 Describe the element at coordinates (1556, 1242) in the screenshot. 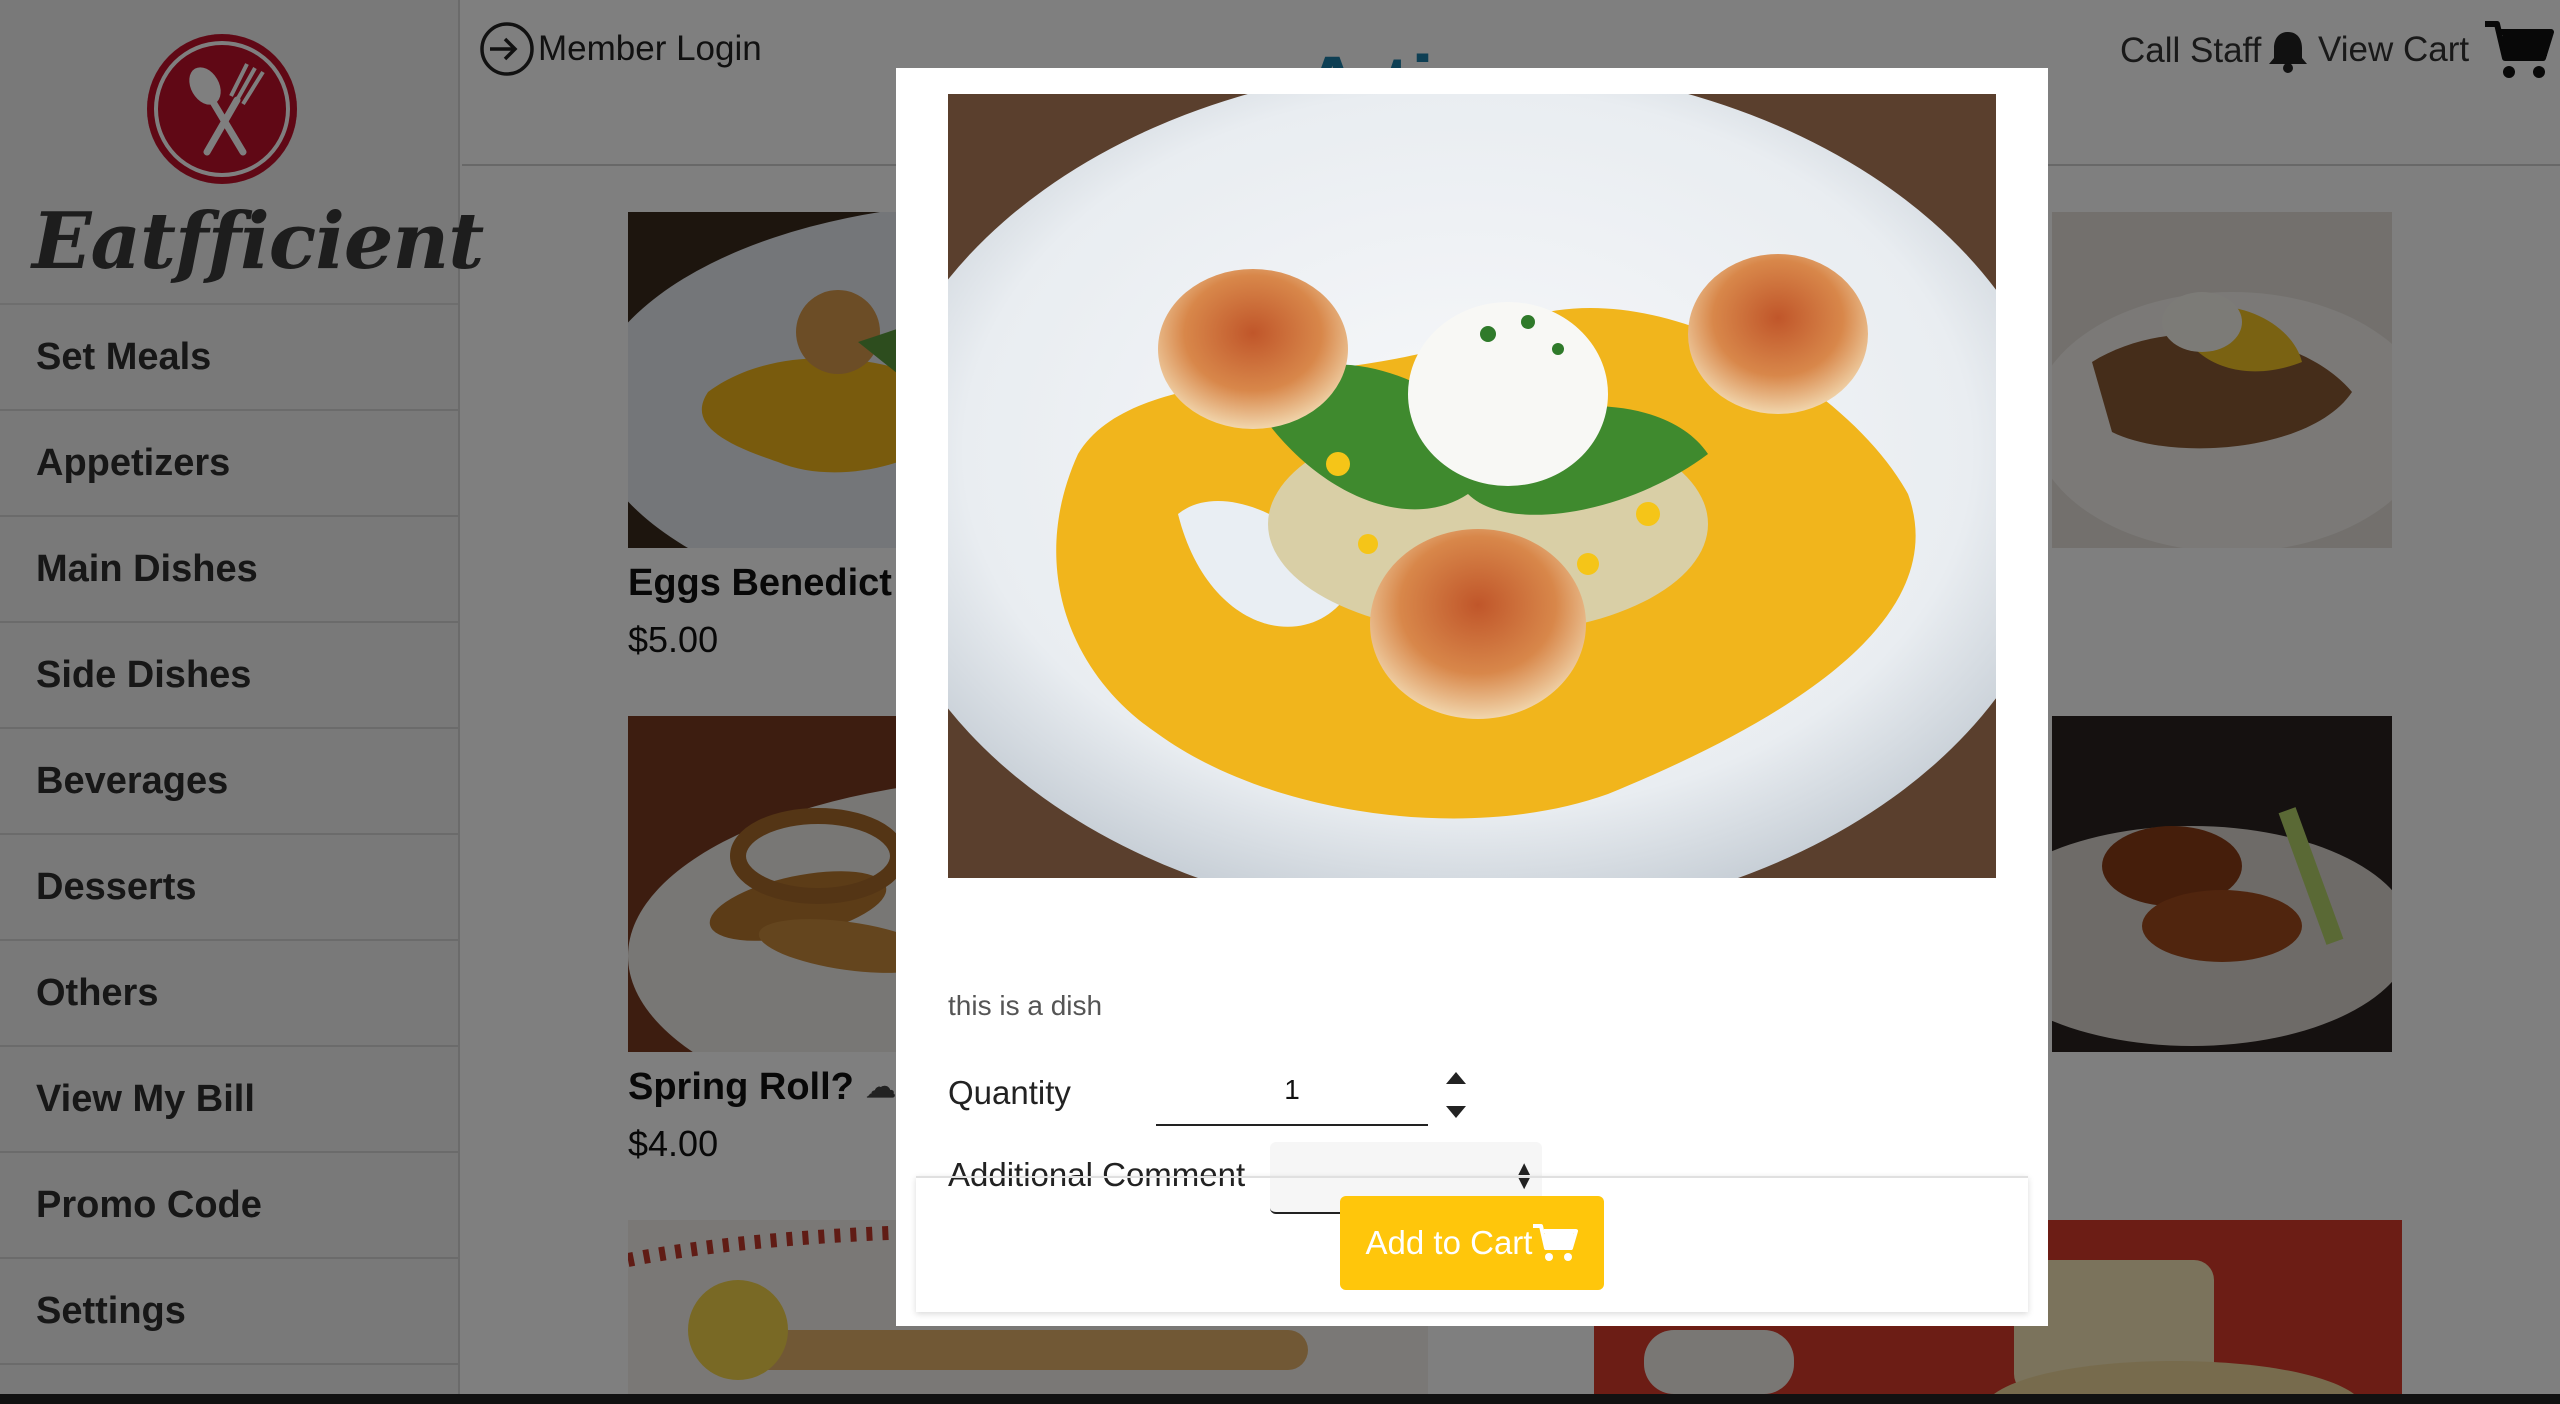

I see `cart-icon` at that location.